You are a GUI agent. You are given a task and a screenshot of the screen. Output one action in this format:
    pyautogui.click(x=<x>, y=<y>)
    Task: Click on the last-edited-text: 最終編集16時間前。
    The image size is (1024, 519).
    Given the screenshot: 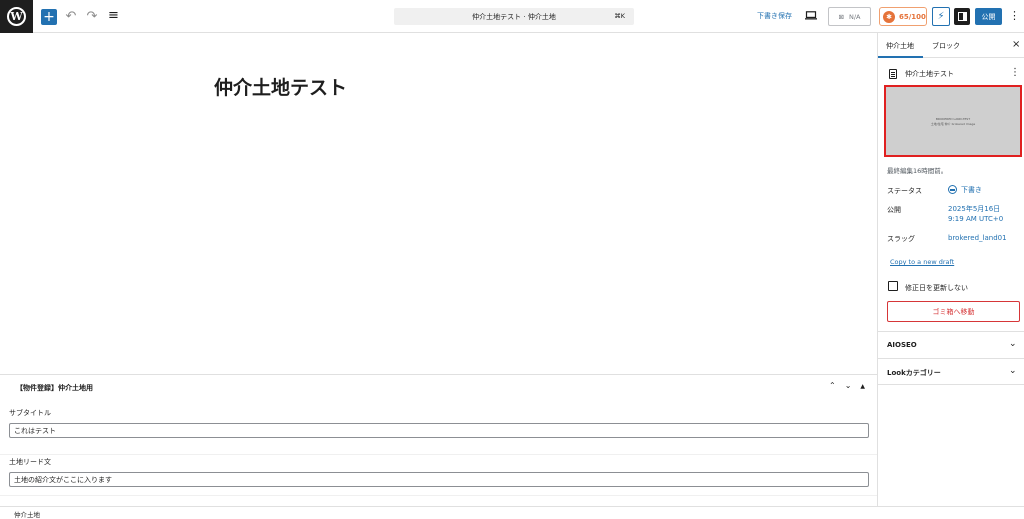 What is the action you would take?
    pyautogui.click(x=917, y=171)
    